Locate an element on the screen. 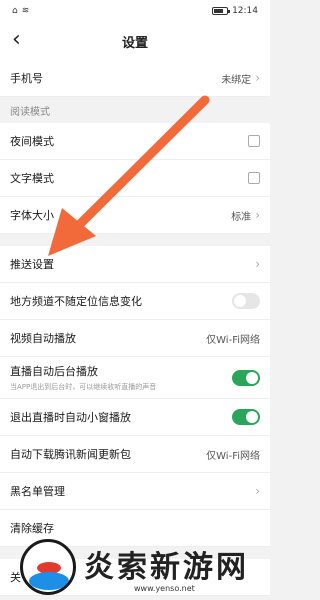  row-auto-update: 自动下载腾讯新闻更新包 仅Wi-Fi网络 is located at coordinates (135, 454).